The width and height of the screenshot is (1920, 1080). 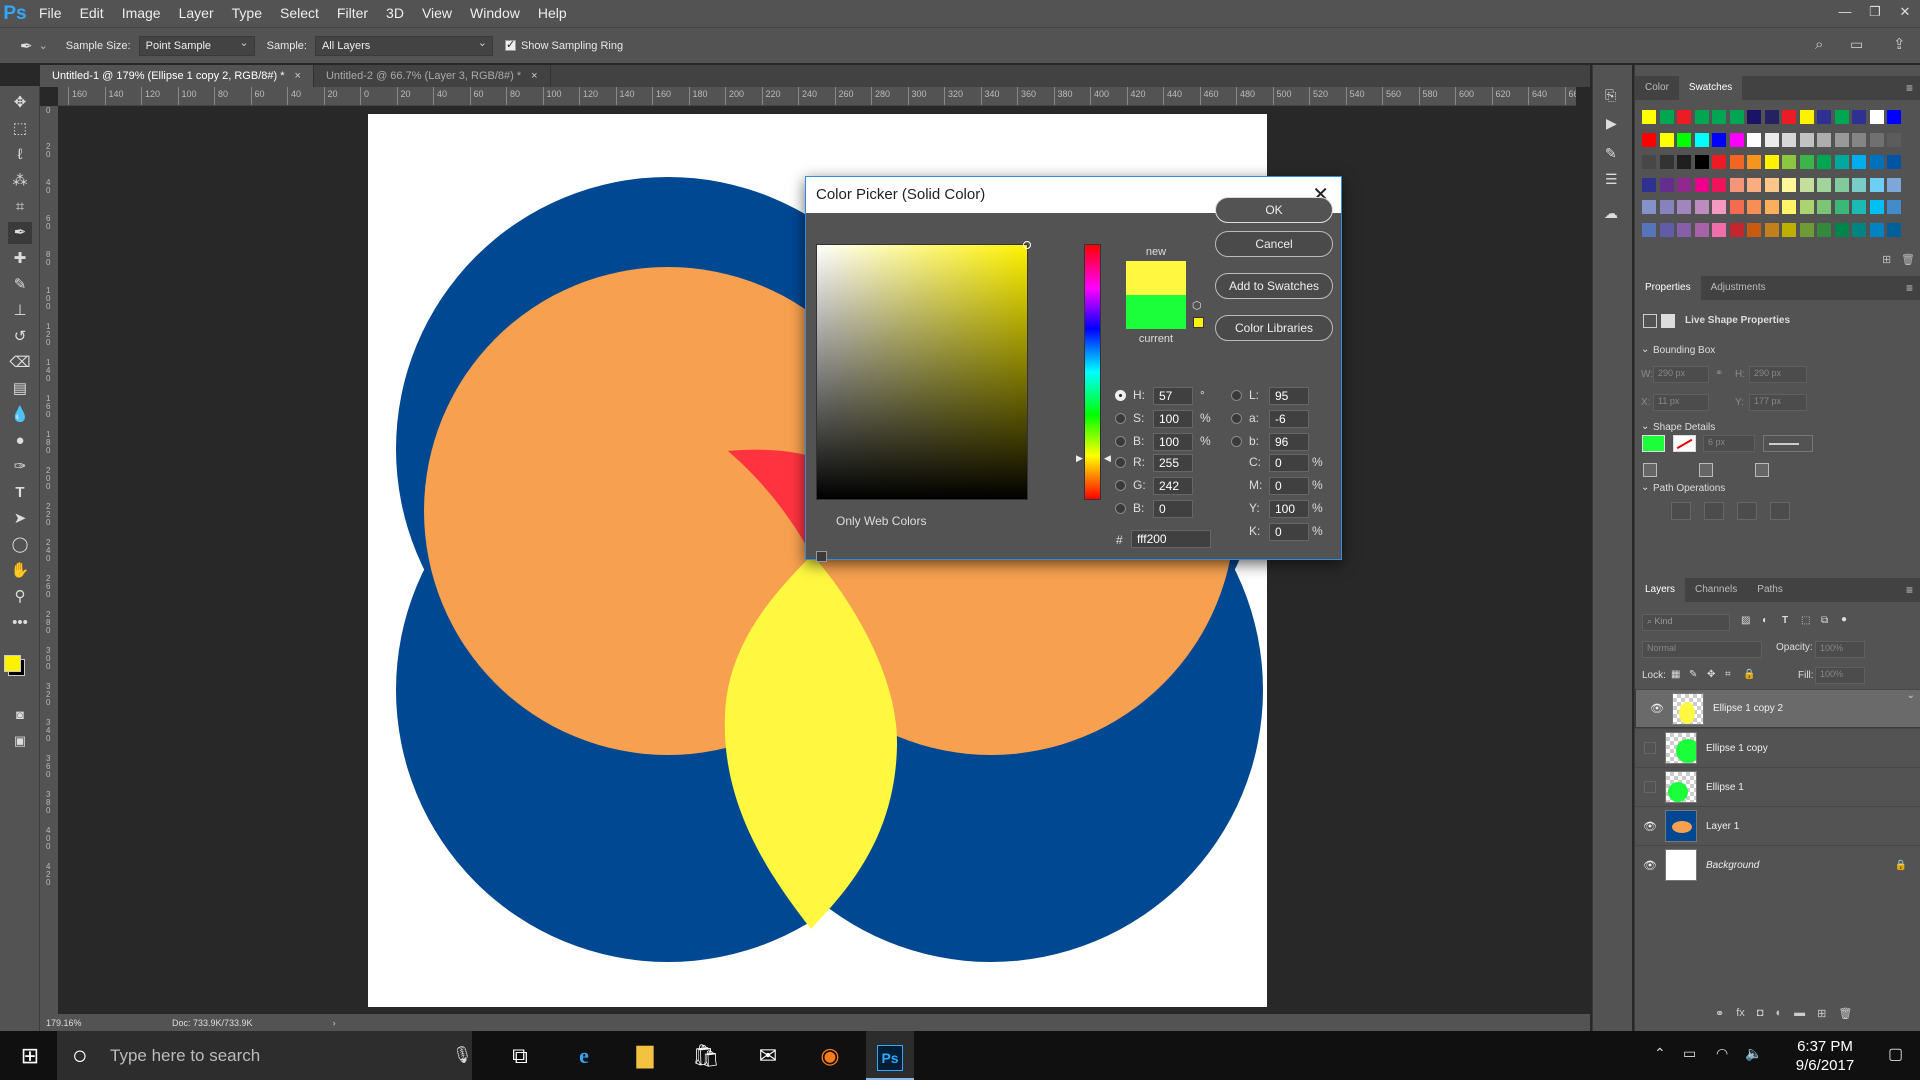 I want to click on tab-properties: Properties, so click(x=1668, y=288).